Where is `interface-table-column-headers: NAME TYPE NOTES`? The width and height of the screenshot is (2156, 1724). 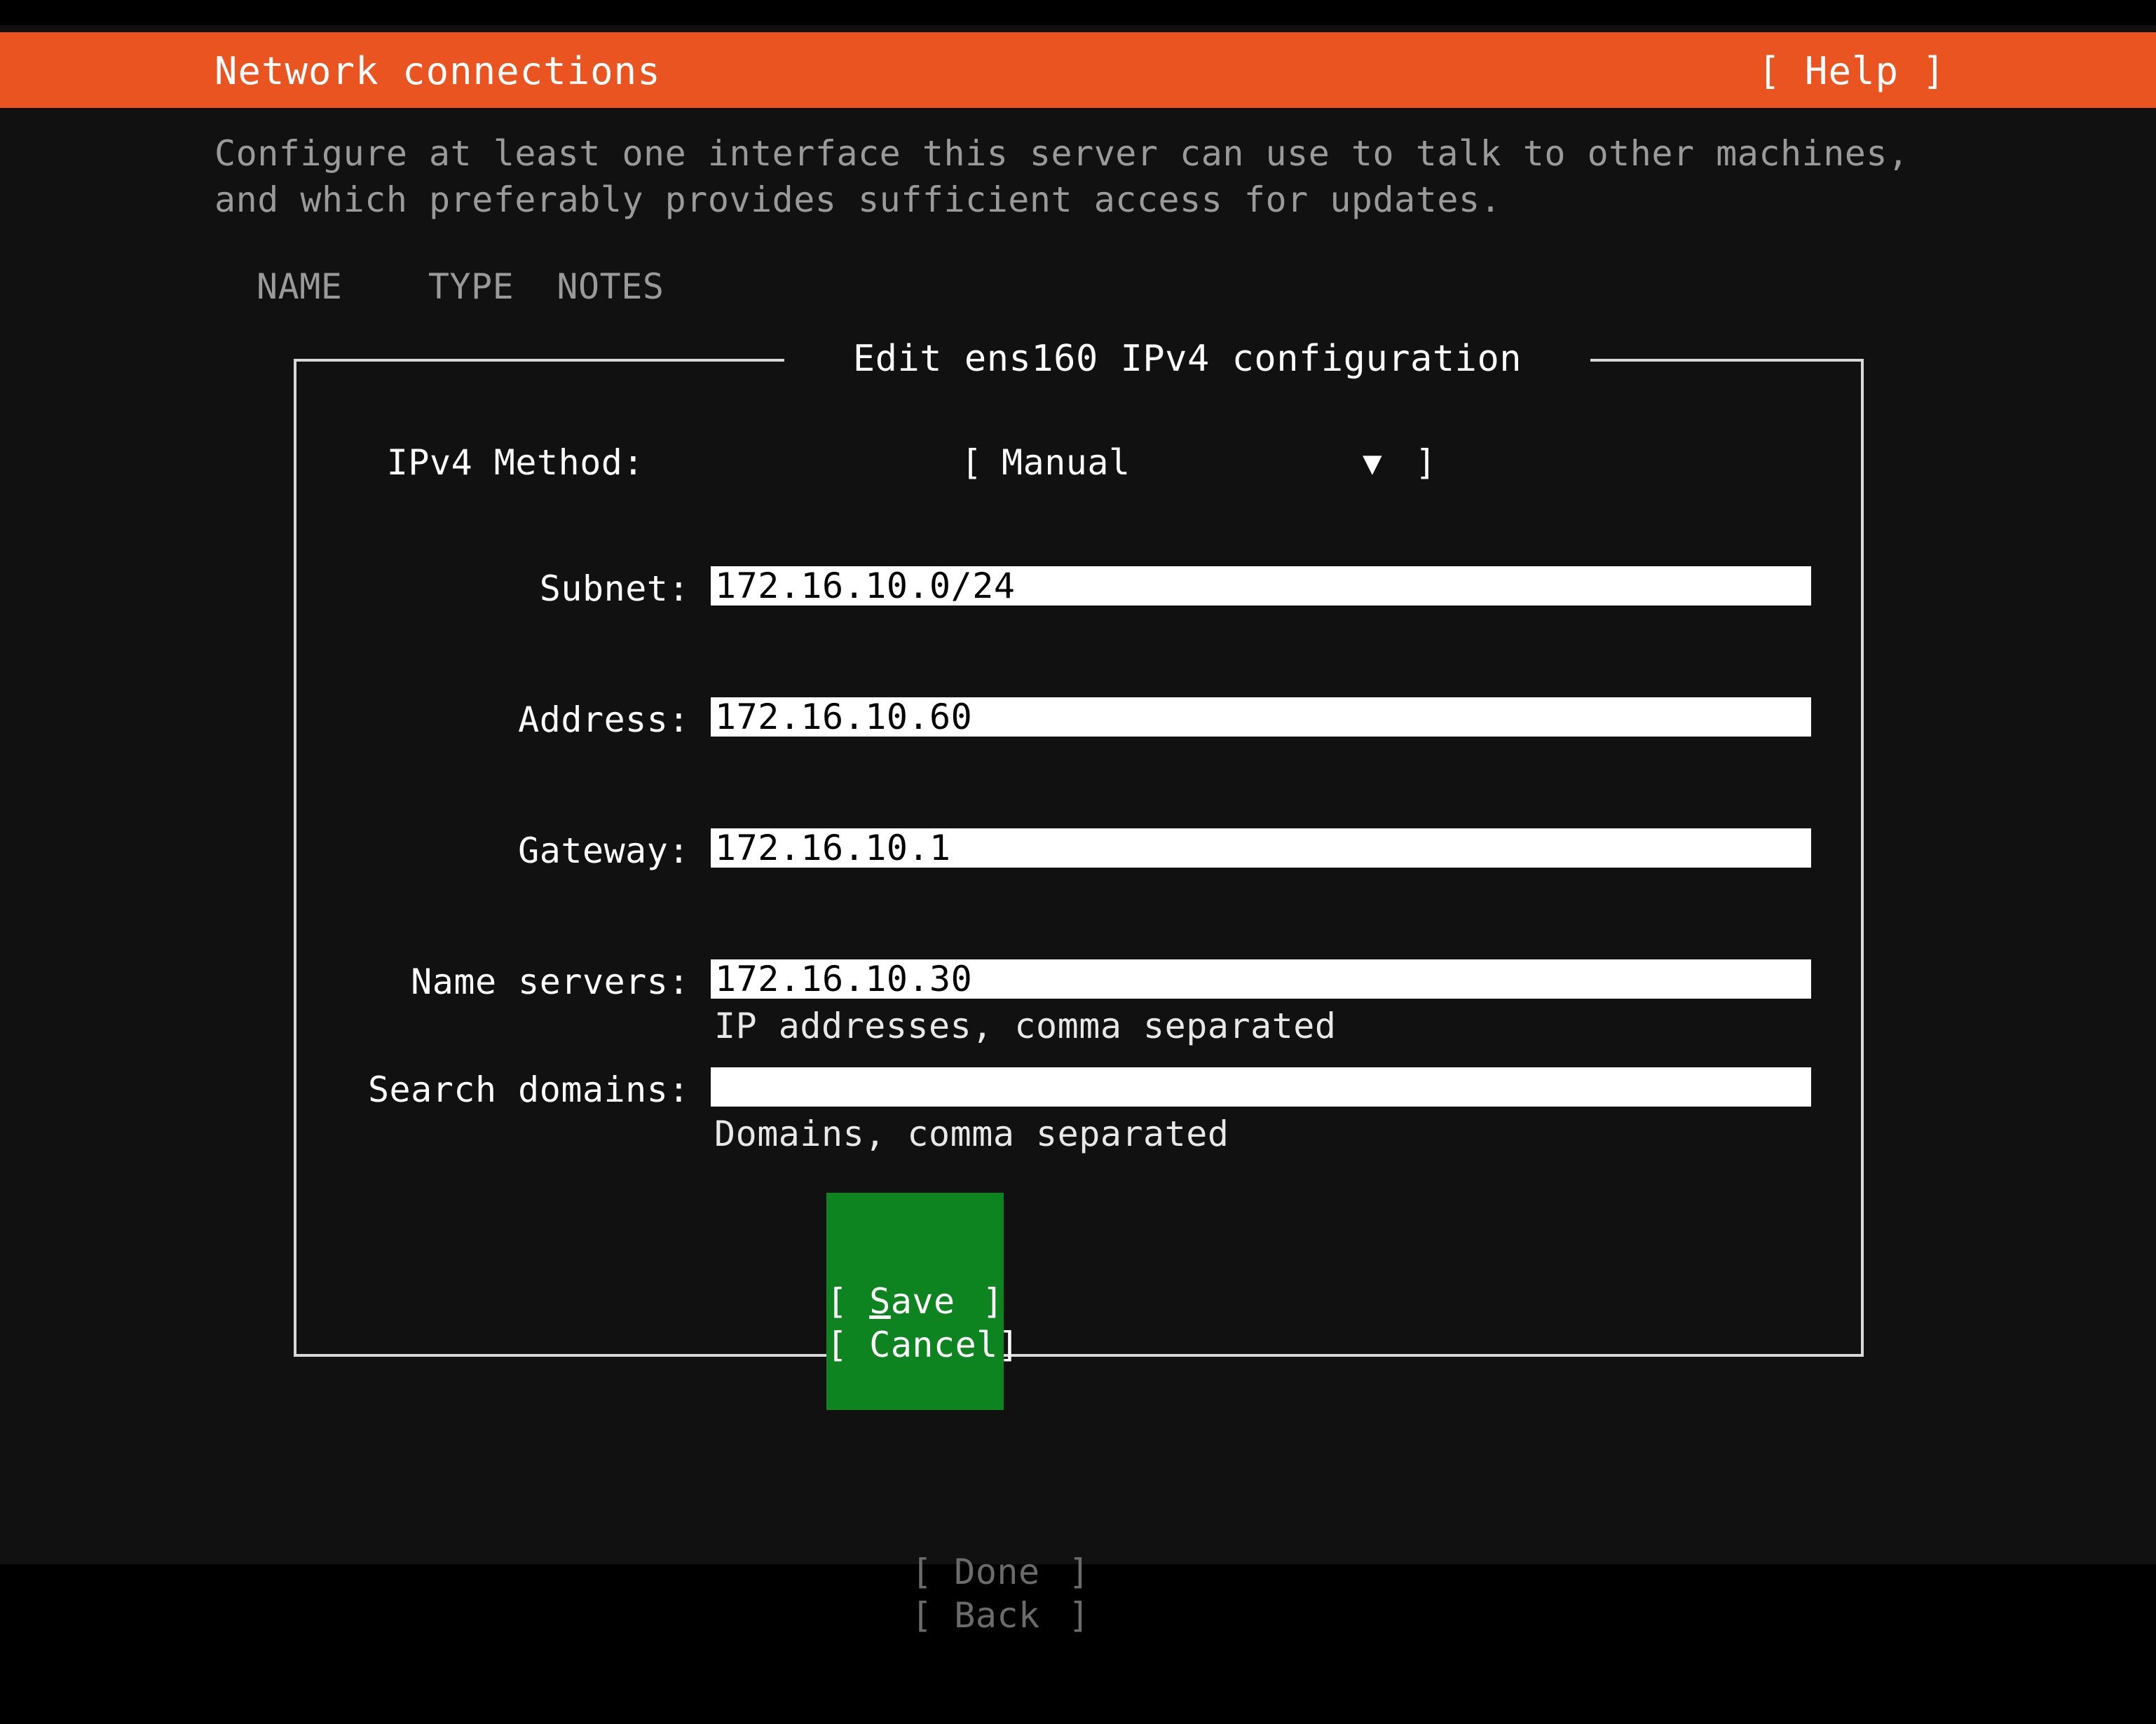
interface-table-column-headers: NAME TYPE NOTES is located at coordinates (461, 286).